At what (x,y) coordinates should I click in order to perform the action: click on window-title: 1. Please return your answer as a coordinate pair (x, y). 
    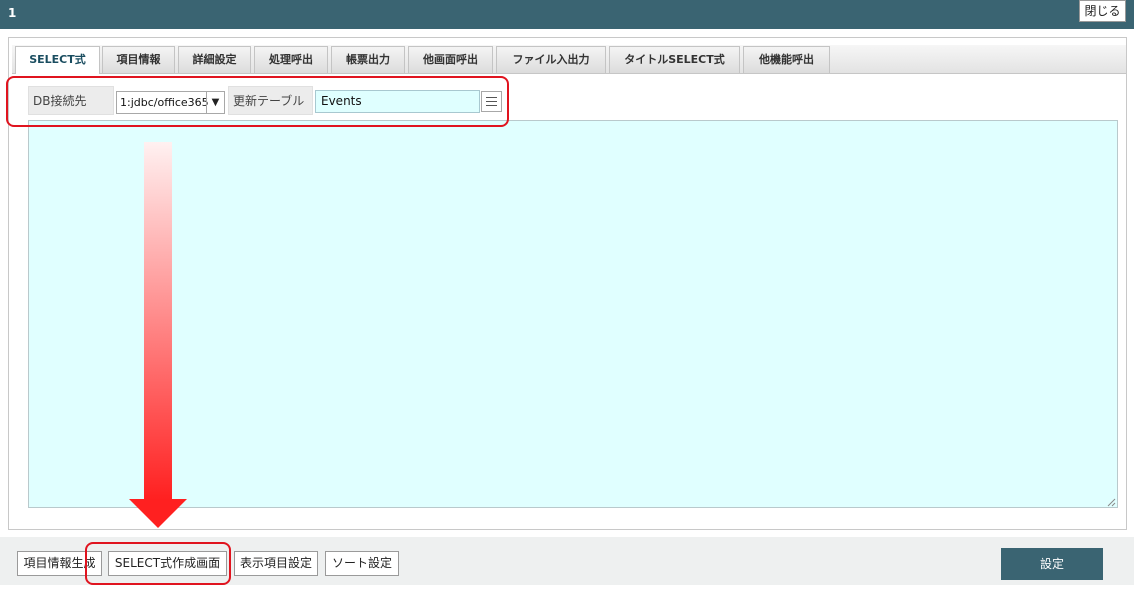
    Looking at the image, I should click on (12, 13).